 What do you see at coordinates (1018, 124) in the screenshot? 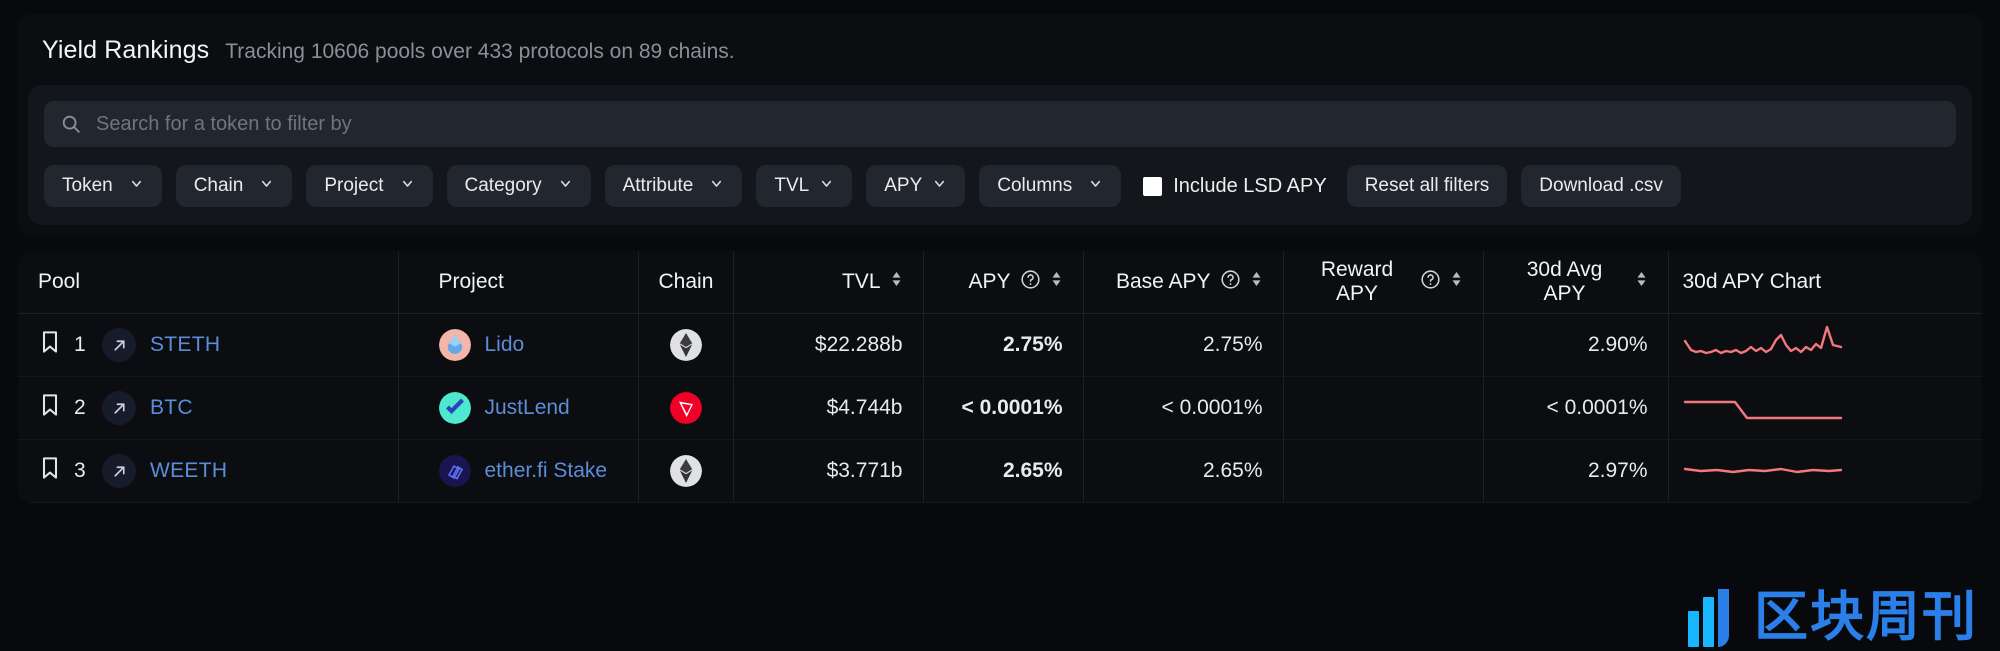
I see `search-input` at bounding box center [1018, 124].